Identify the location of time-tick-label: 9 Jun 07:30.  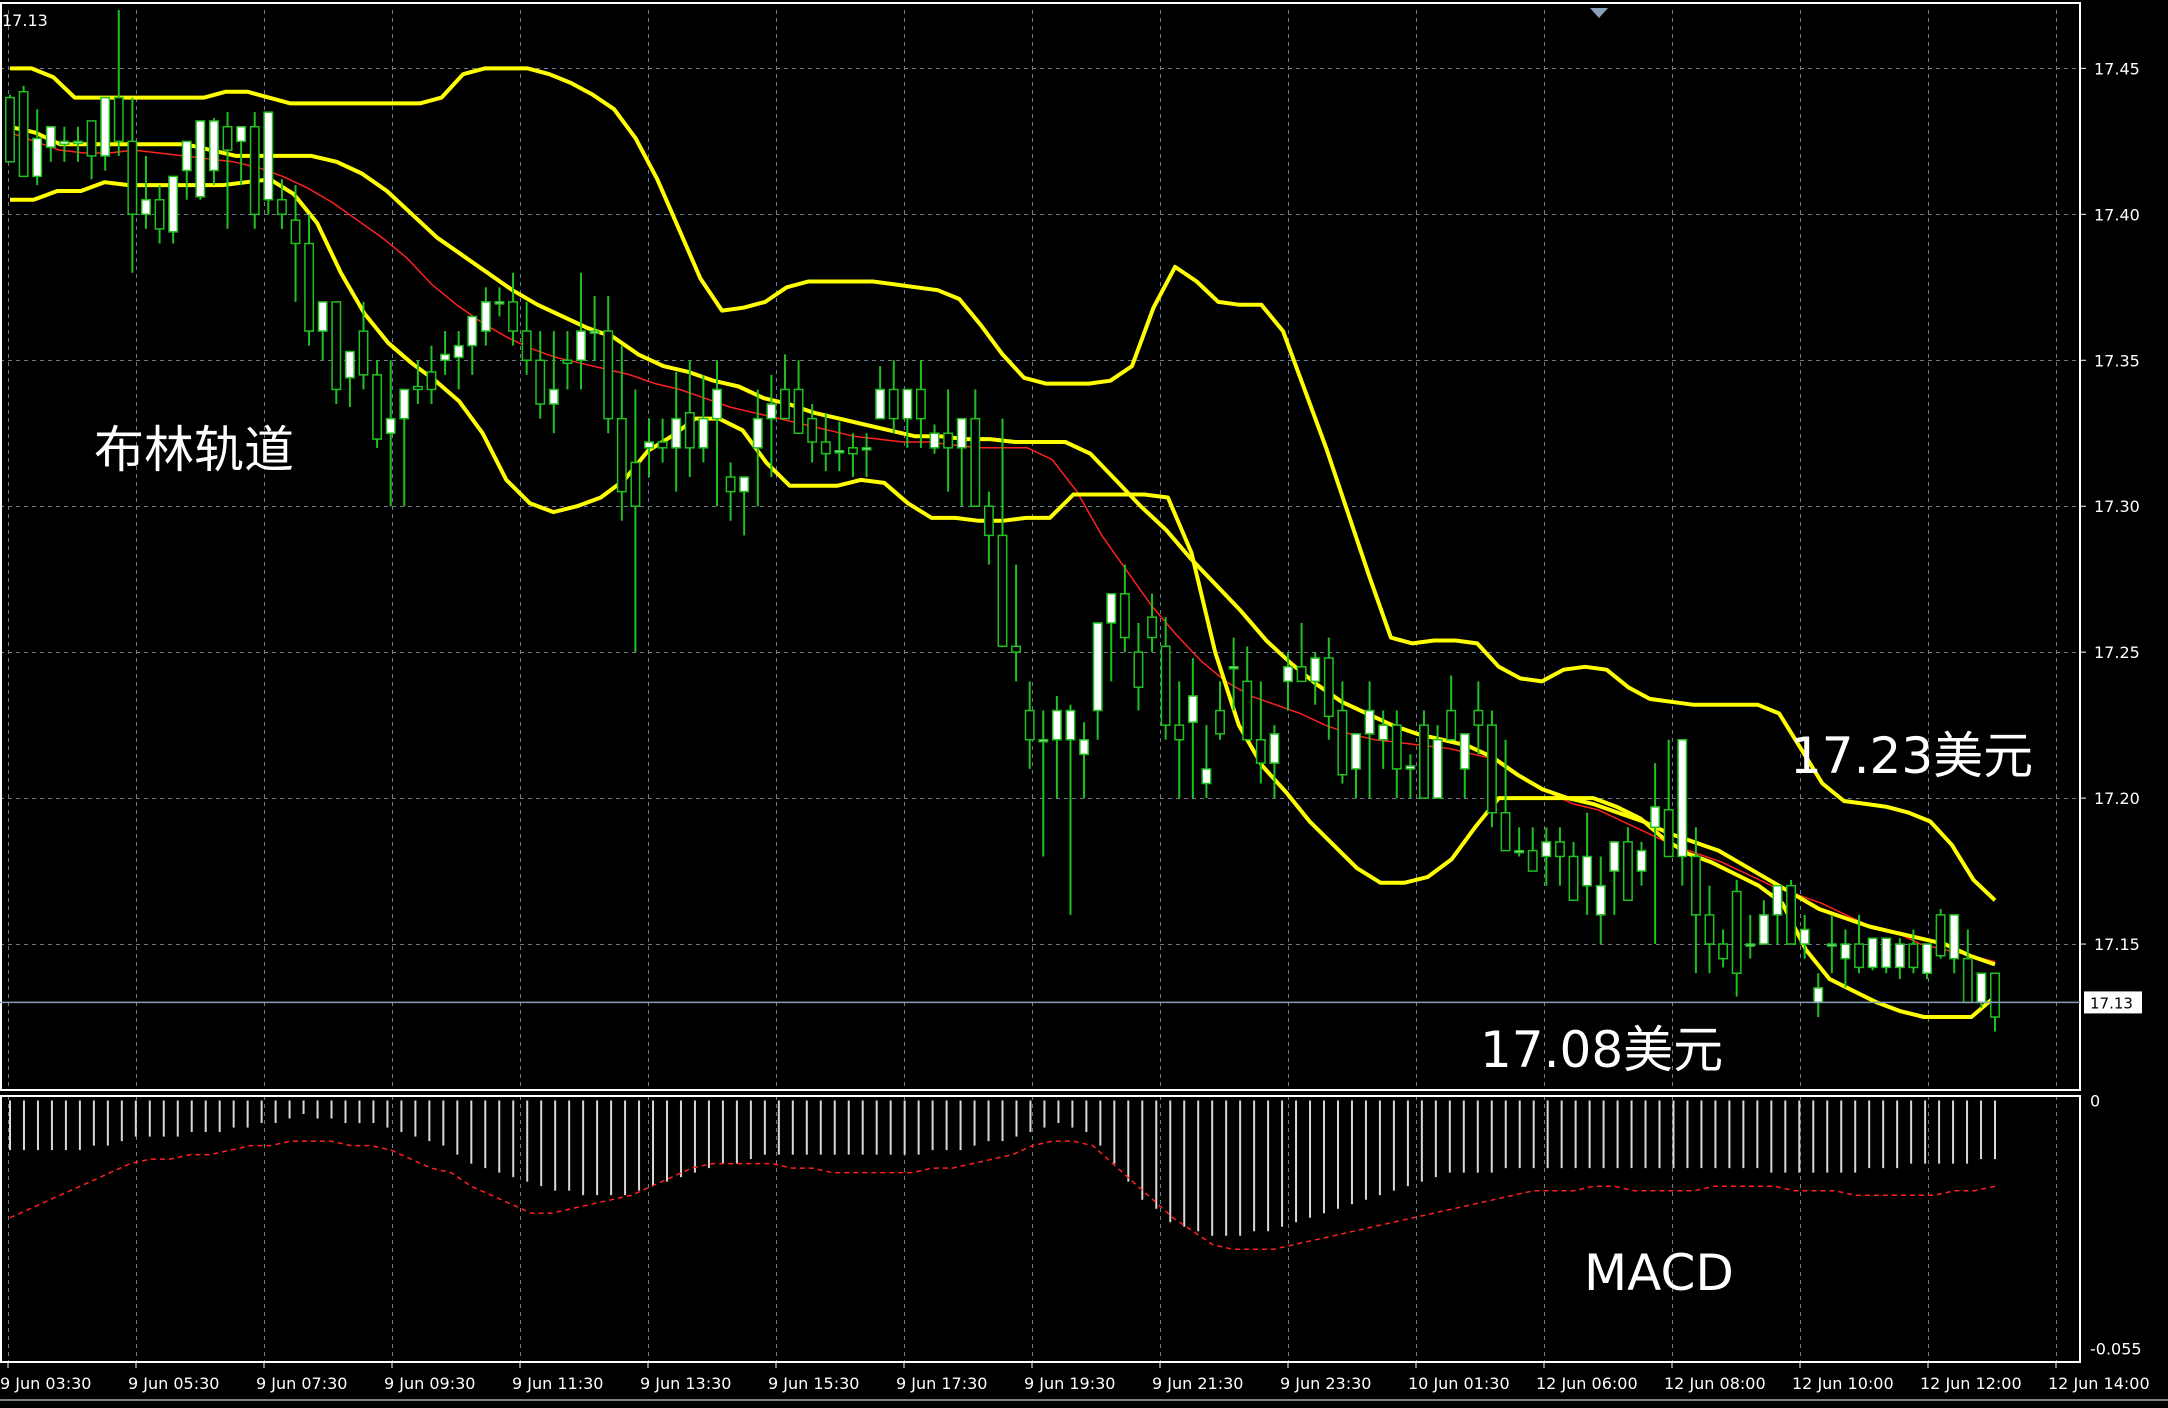
(301, 1383).